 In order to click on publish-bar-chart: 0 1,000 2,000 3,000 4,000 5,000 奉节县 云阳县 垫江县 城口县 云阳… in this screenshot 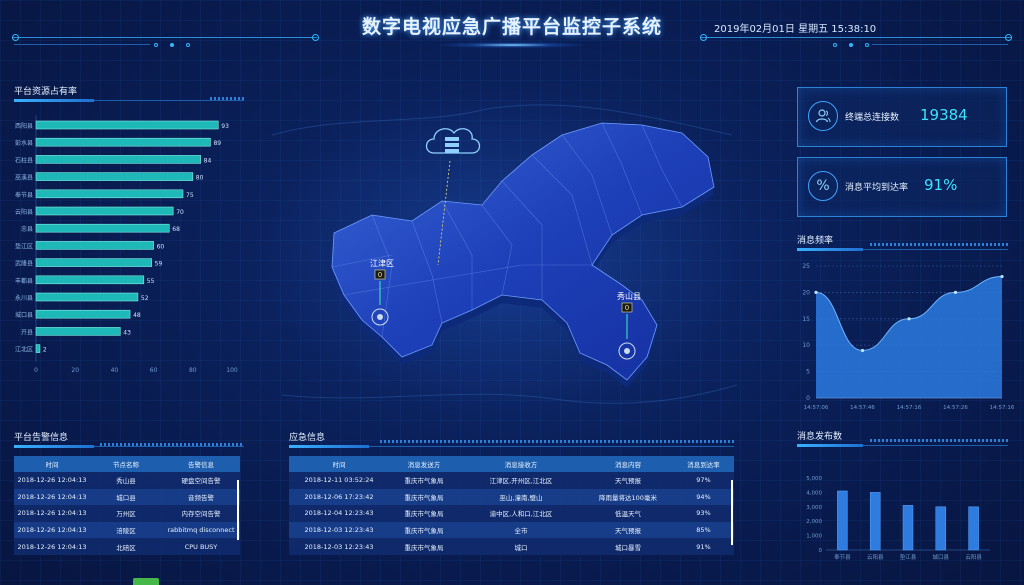, I will do `click(898, 518)`.